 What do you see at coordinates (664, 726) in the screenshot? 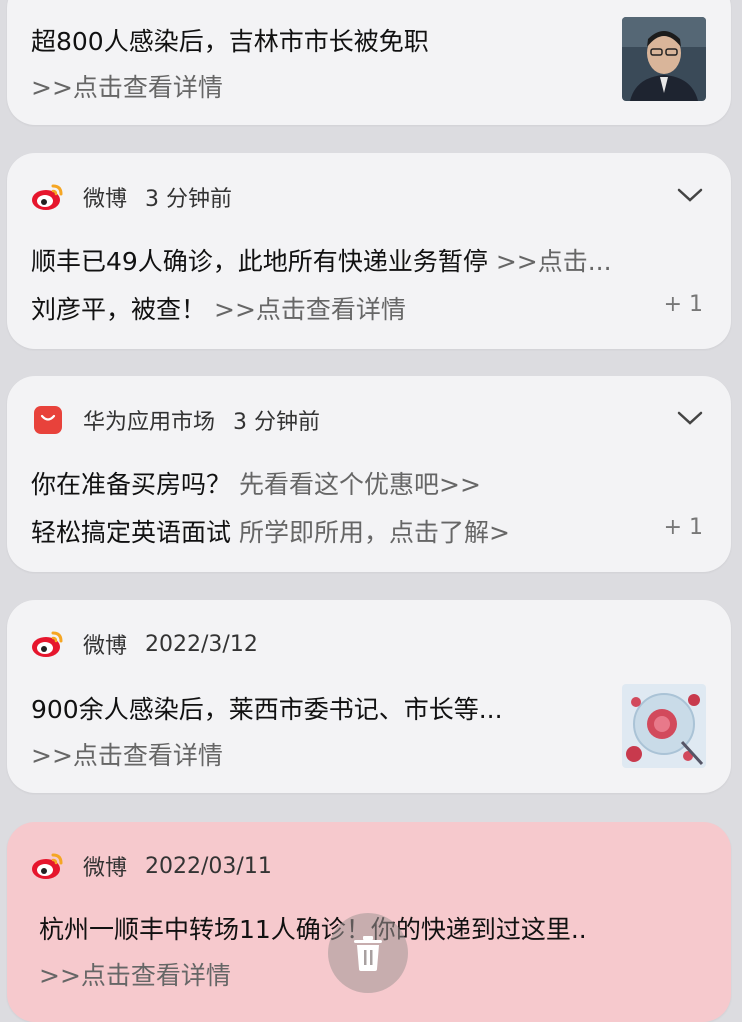
I see `news-thumbnail-virus` at bounding box center [664, 726].